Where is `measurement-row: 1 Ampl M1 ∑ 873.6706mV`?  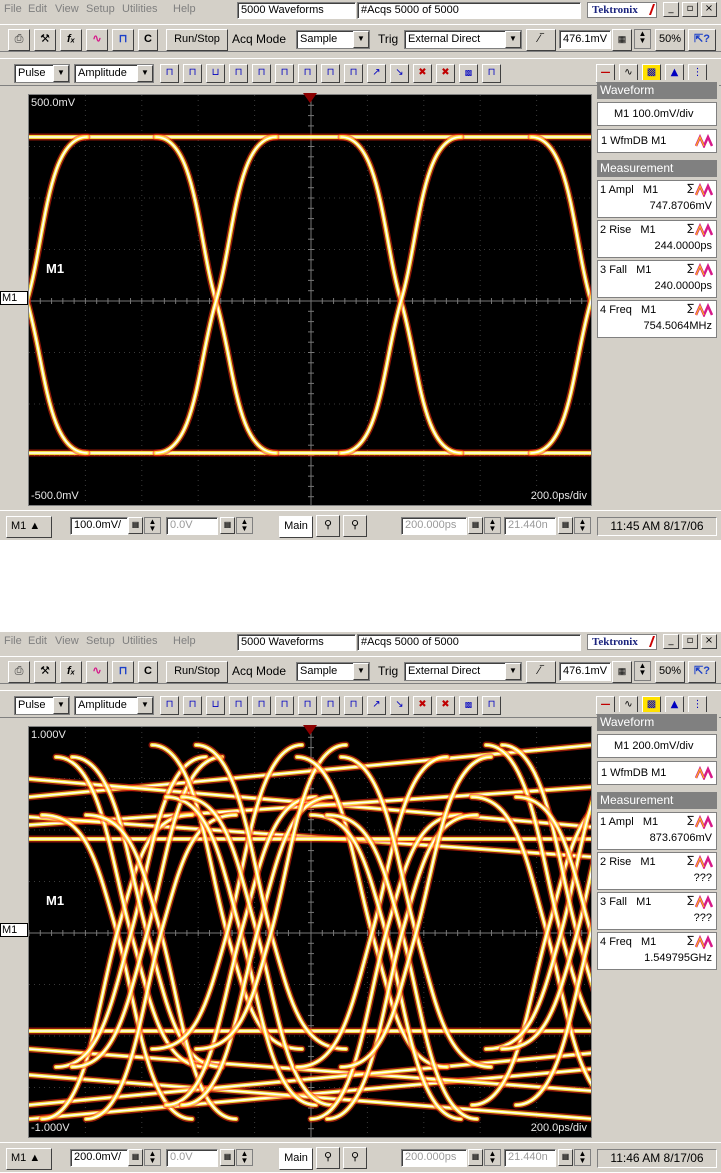 measurement-row: 1 Ampl M1 ∑ 873.6706mV is located at coordinates (657, 831).